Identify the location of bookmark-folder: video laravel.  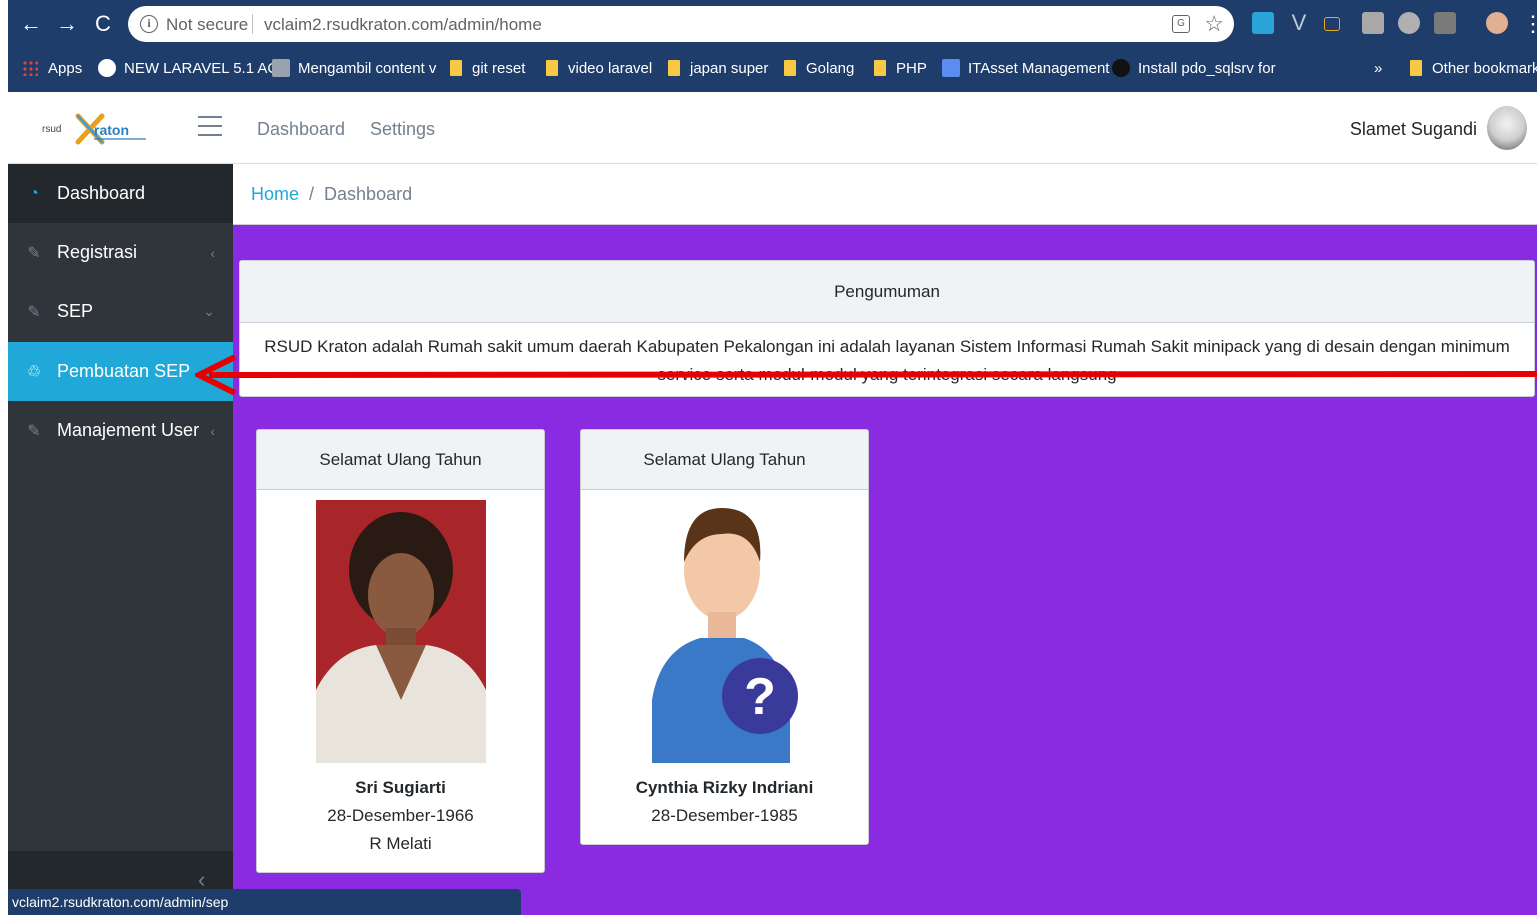
(599, 68).